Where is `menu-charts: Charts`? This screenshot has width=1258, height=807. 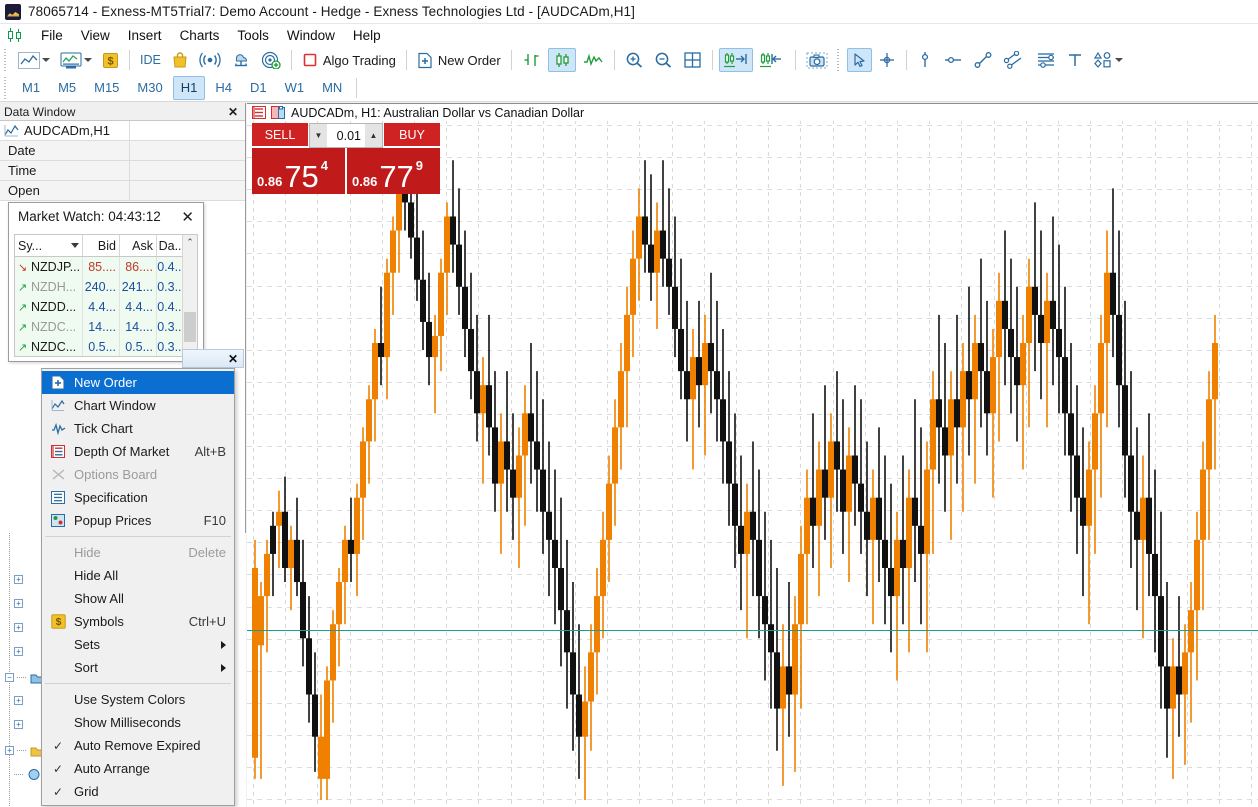
menu-charts: Charts is located at coordinates (200, 35).